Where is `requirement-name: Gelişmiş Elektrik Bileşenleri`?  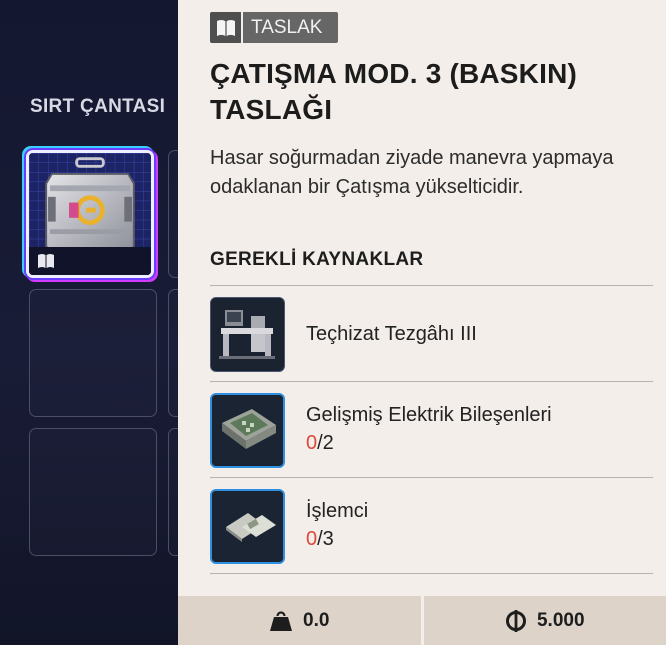
requirement-name: Gelişmiş Elektrik Bileşenleri is located at coordinates (429, 415).